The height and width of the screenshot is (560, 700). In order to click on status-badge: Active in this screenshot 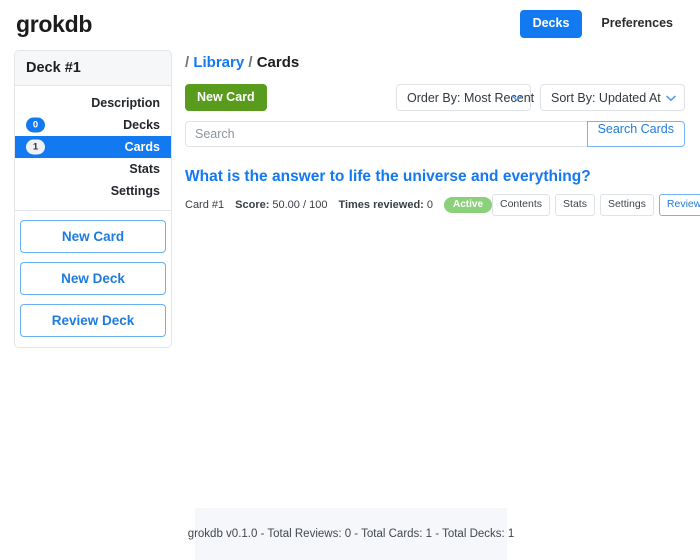, I will do `click(467, 205)`.